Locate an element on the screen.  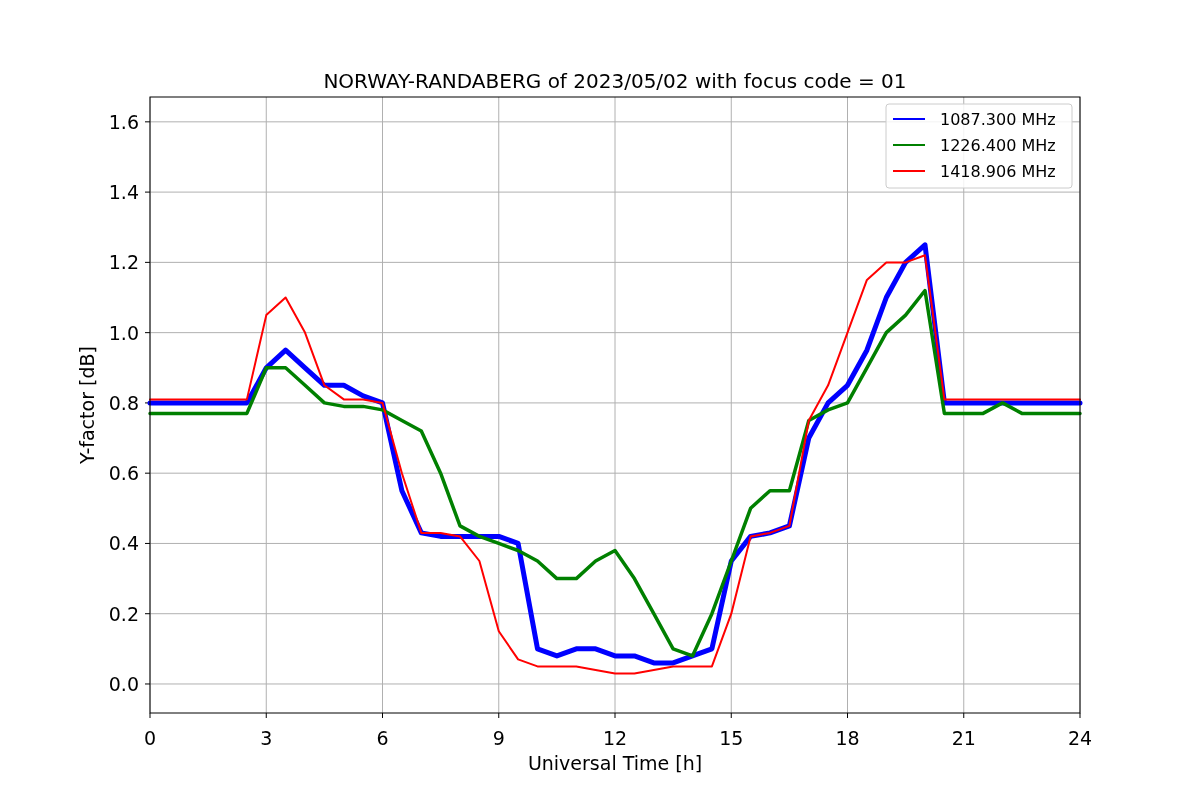
tick-label: 12 is located at coordinates (615, 738).